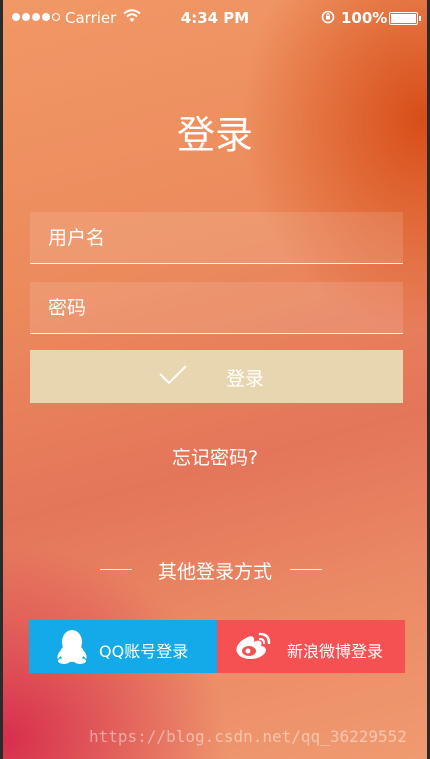 The image size is (430, 759). I want to click on other-login-heading: 其他登录方式, so click(214, 572).